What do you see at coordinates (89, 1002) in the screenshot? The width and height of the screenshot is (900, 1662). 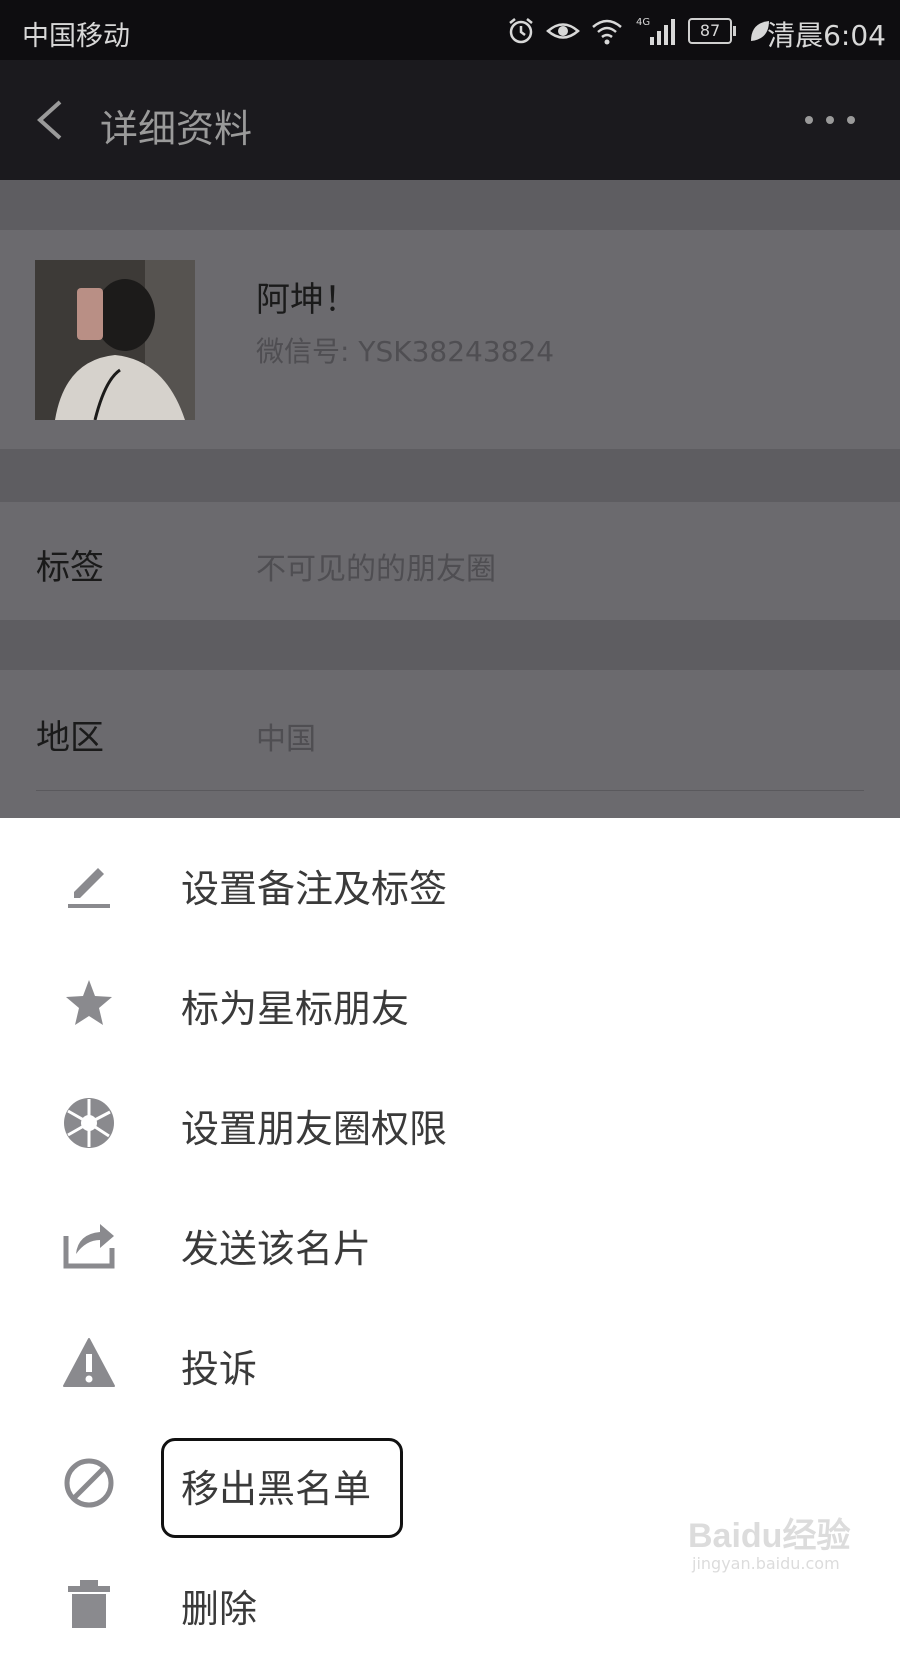 I see `star-icon` at bounding box center [89, 1002].